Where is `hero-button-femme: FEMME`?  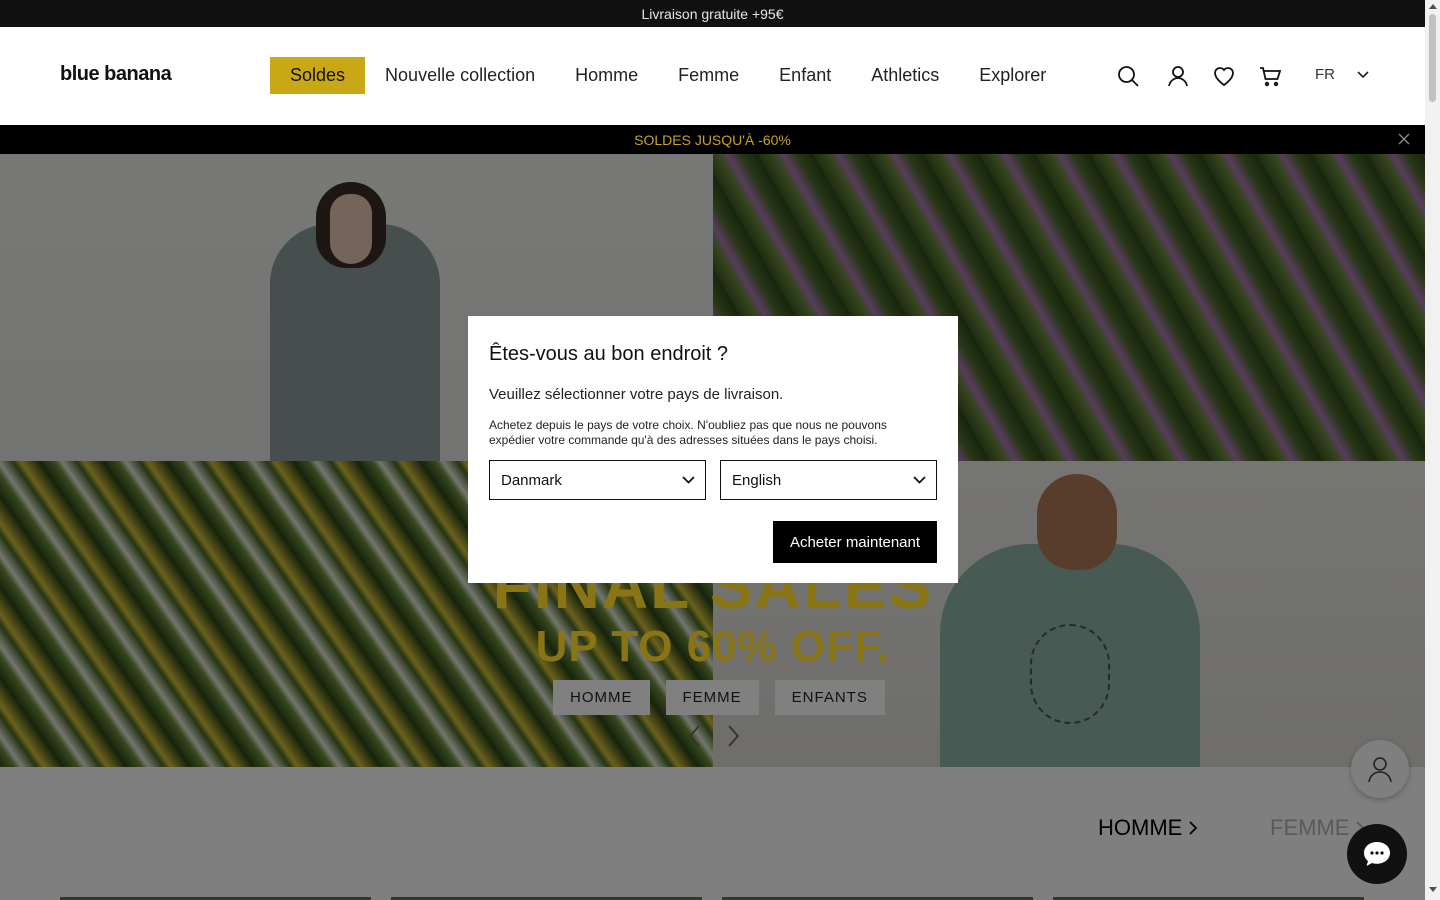 hero-button-femme: FEMME is located at coordinates (712, 697).